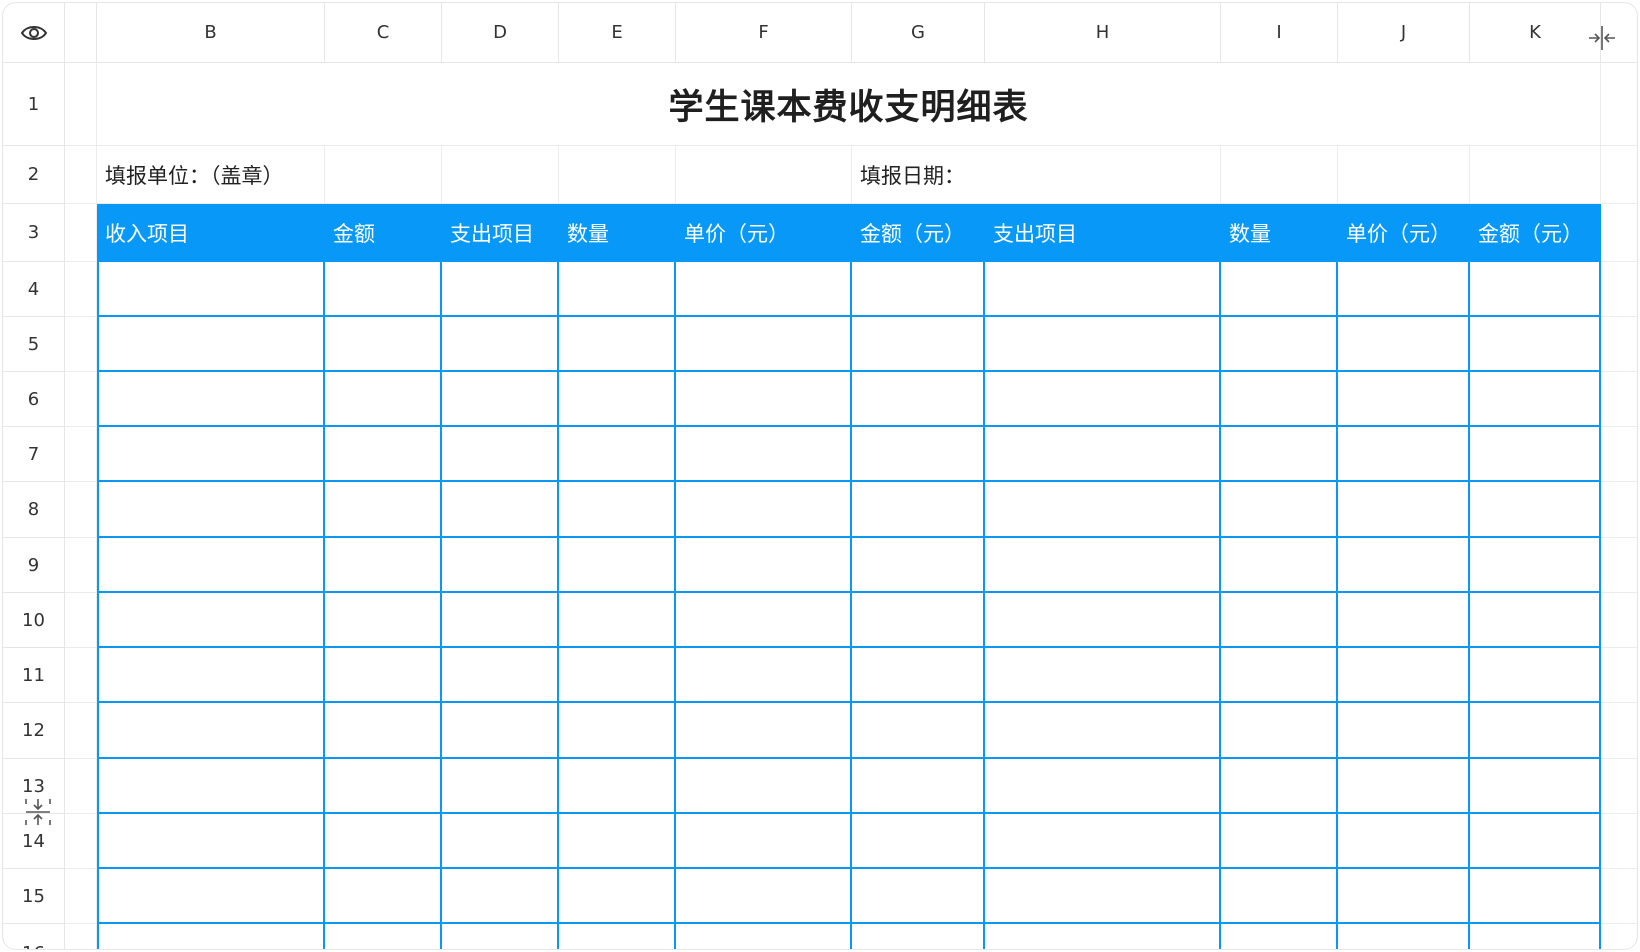 The height and width of the screenshot is (952, 1640). What do you see at coordinates (34, 344) in the screenshot?
I see `row-header-5: 5` at bounding box center [34, 344].